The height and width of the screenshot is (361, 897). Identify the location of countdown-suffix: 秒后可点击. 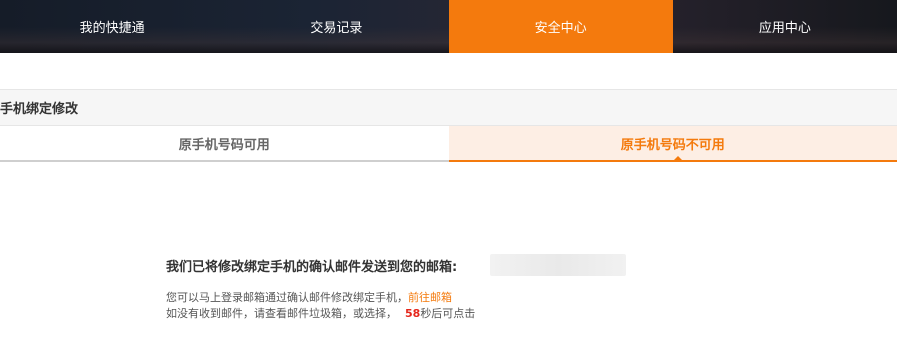
(448, 313).